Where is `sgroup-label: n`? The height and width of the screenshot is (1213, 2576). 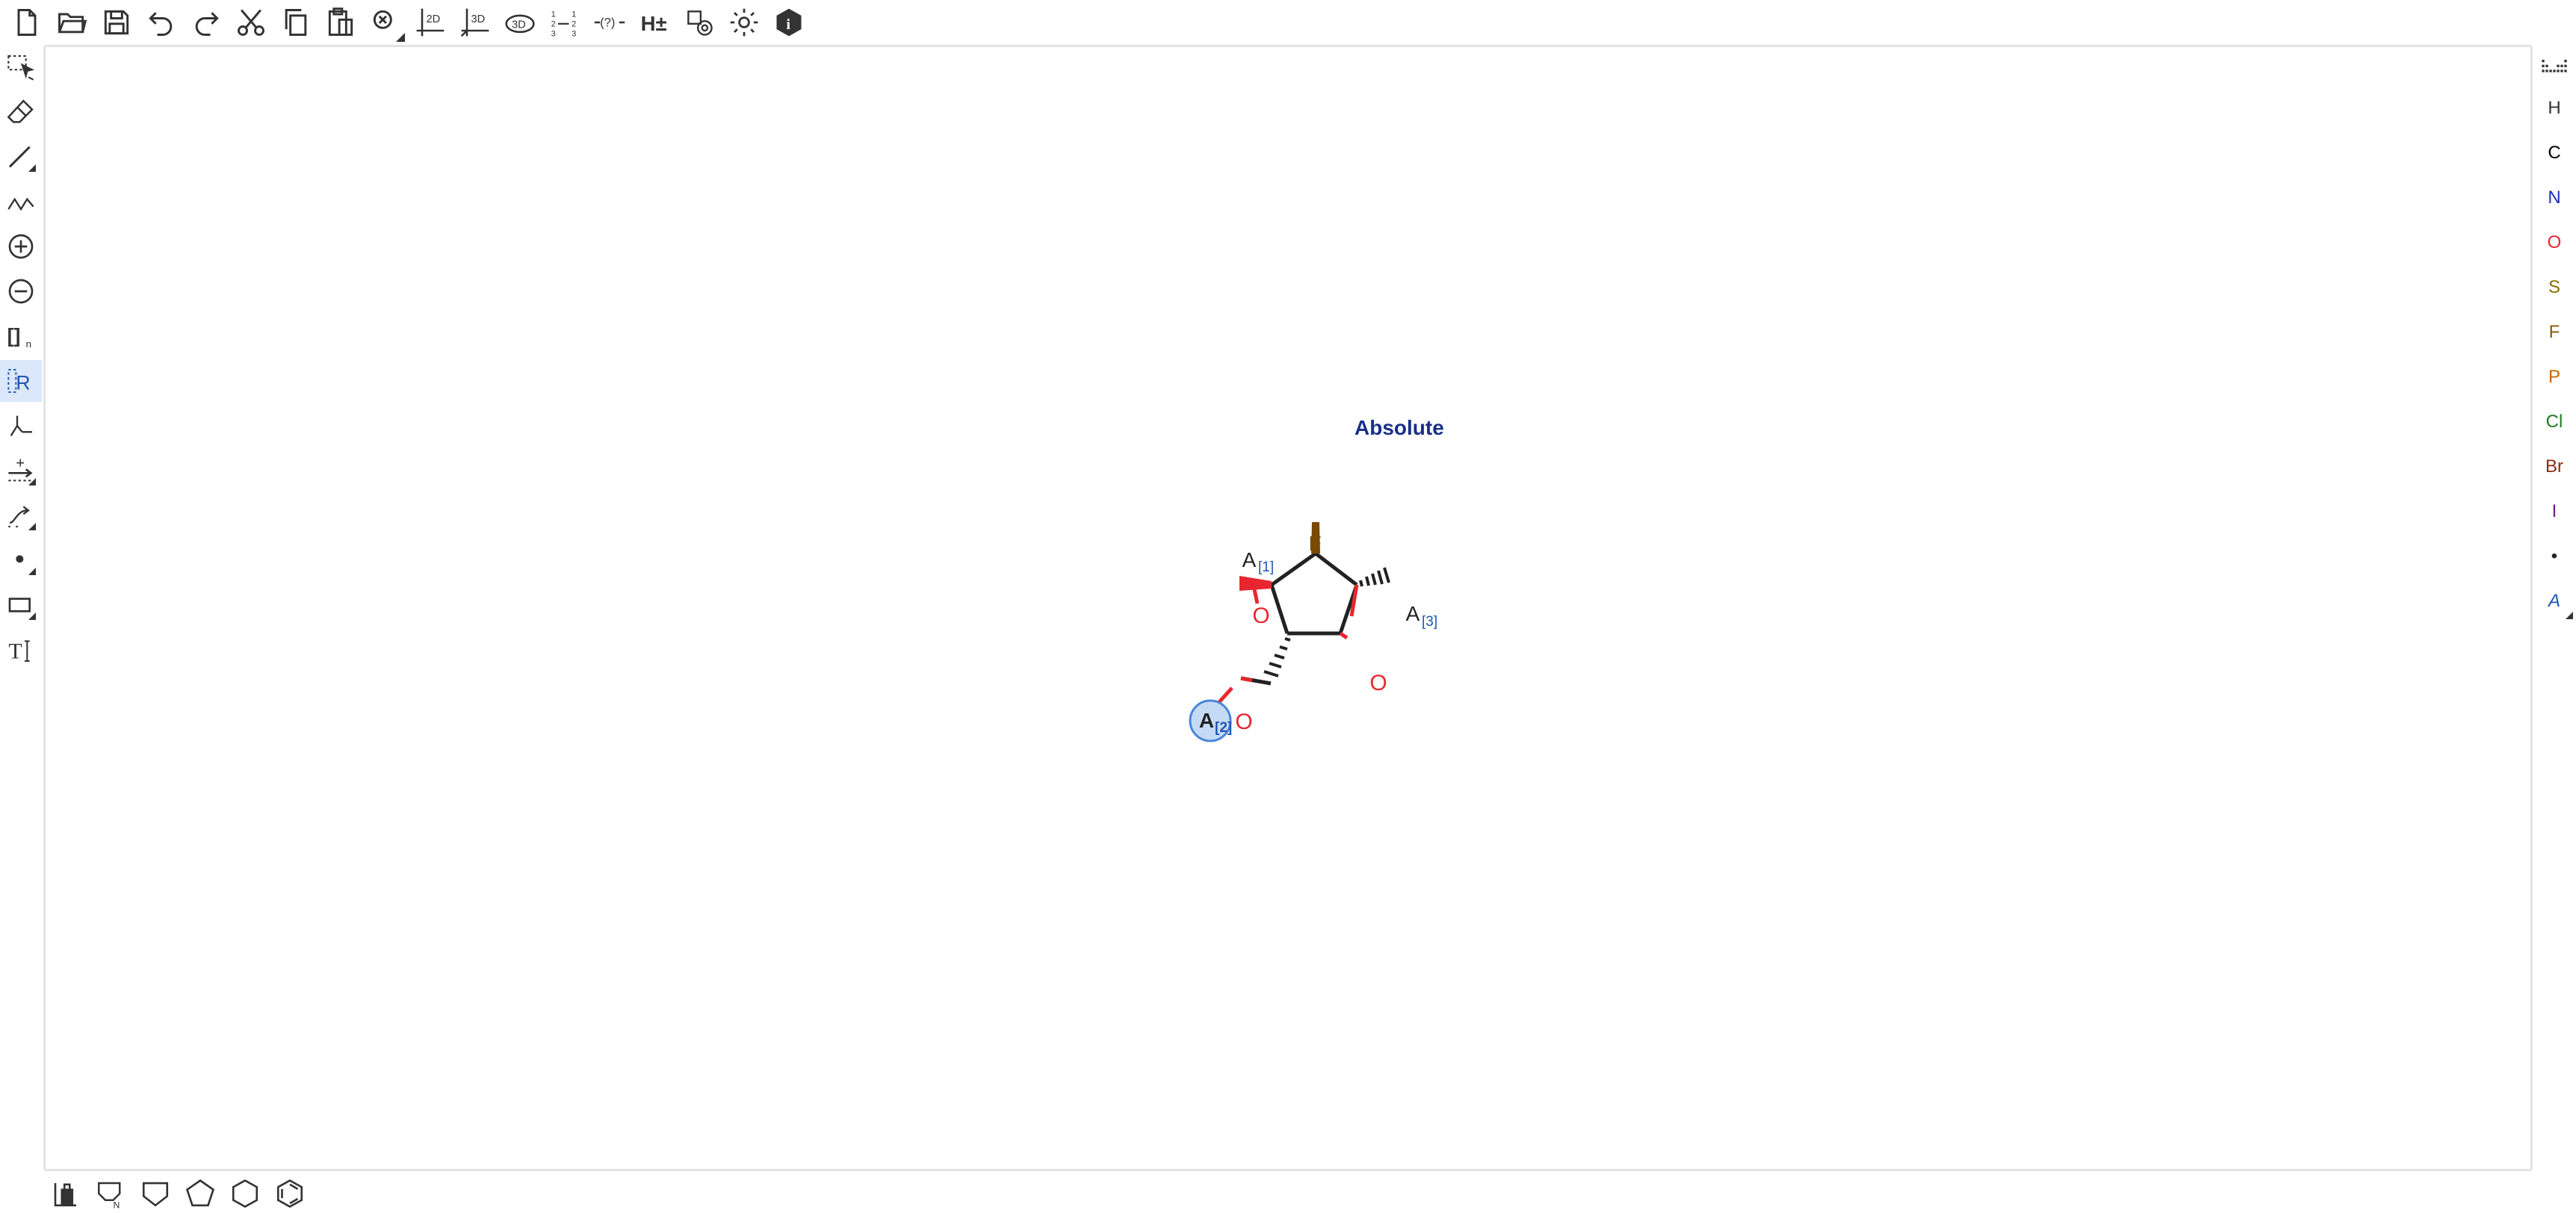 sgroup-label: n is located at coordinates (28, 344).